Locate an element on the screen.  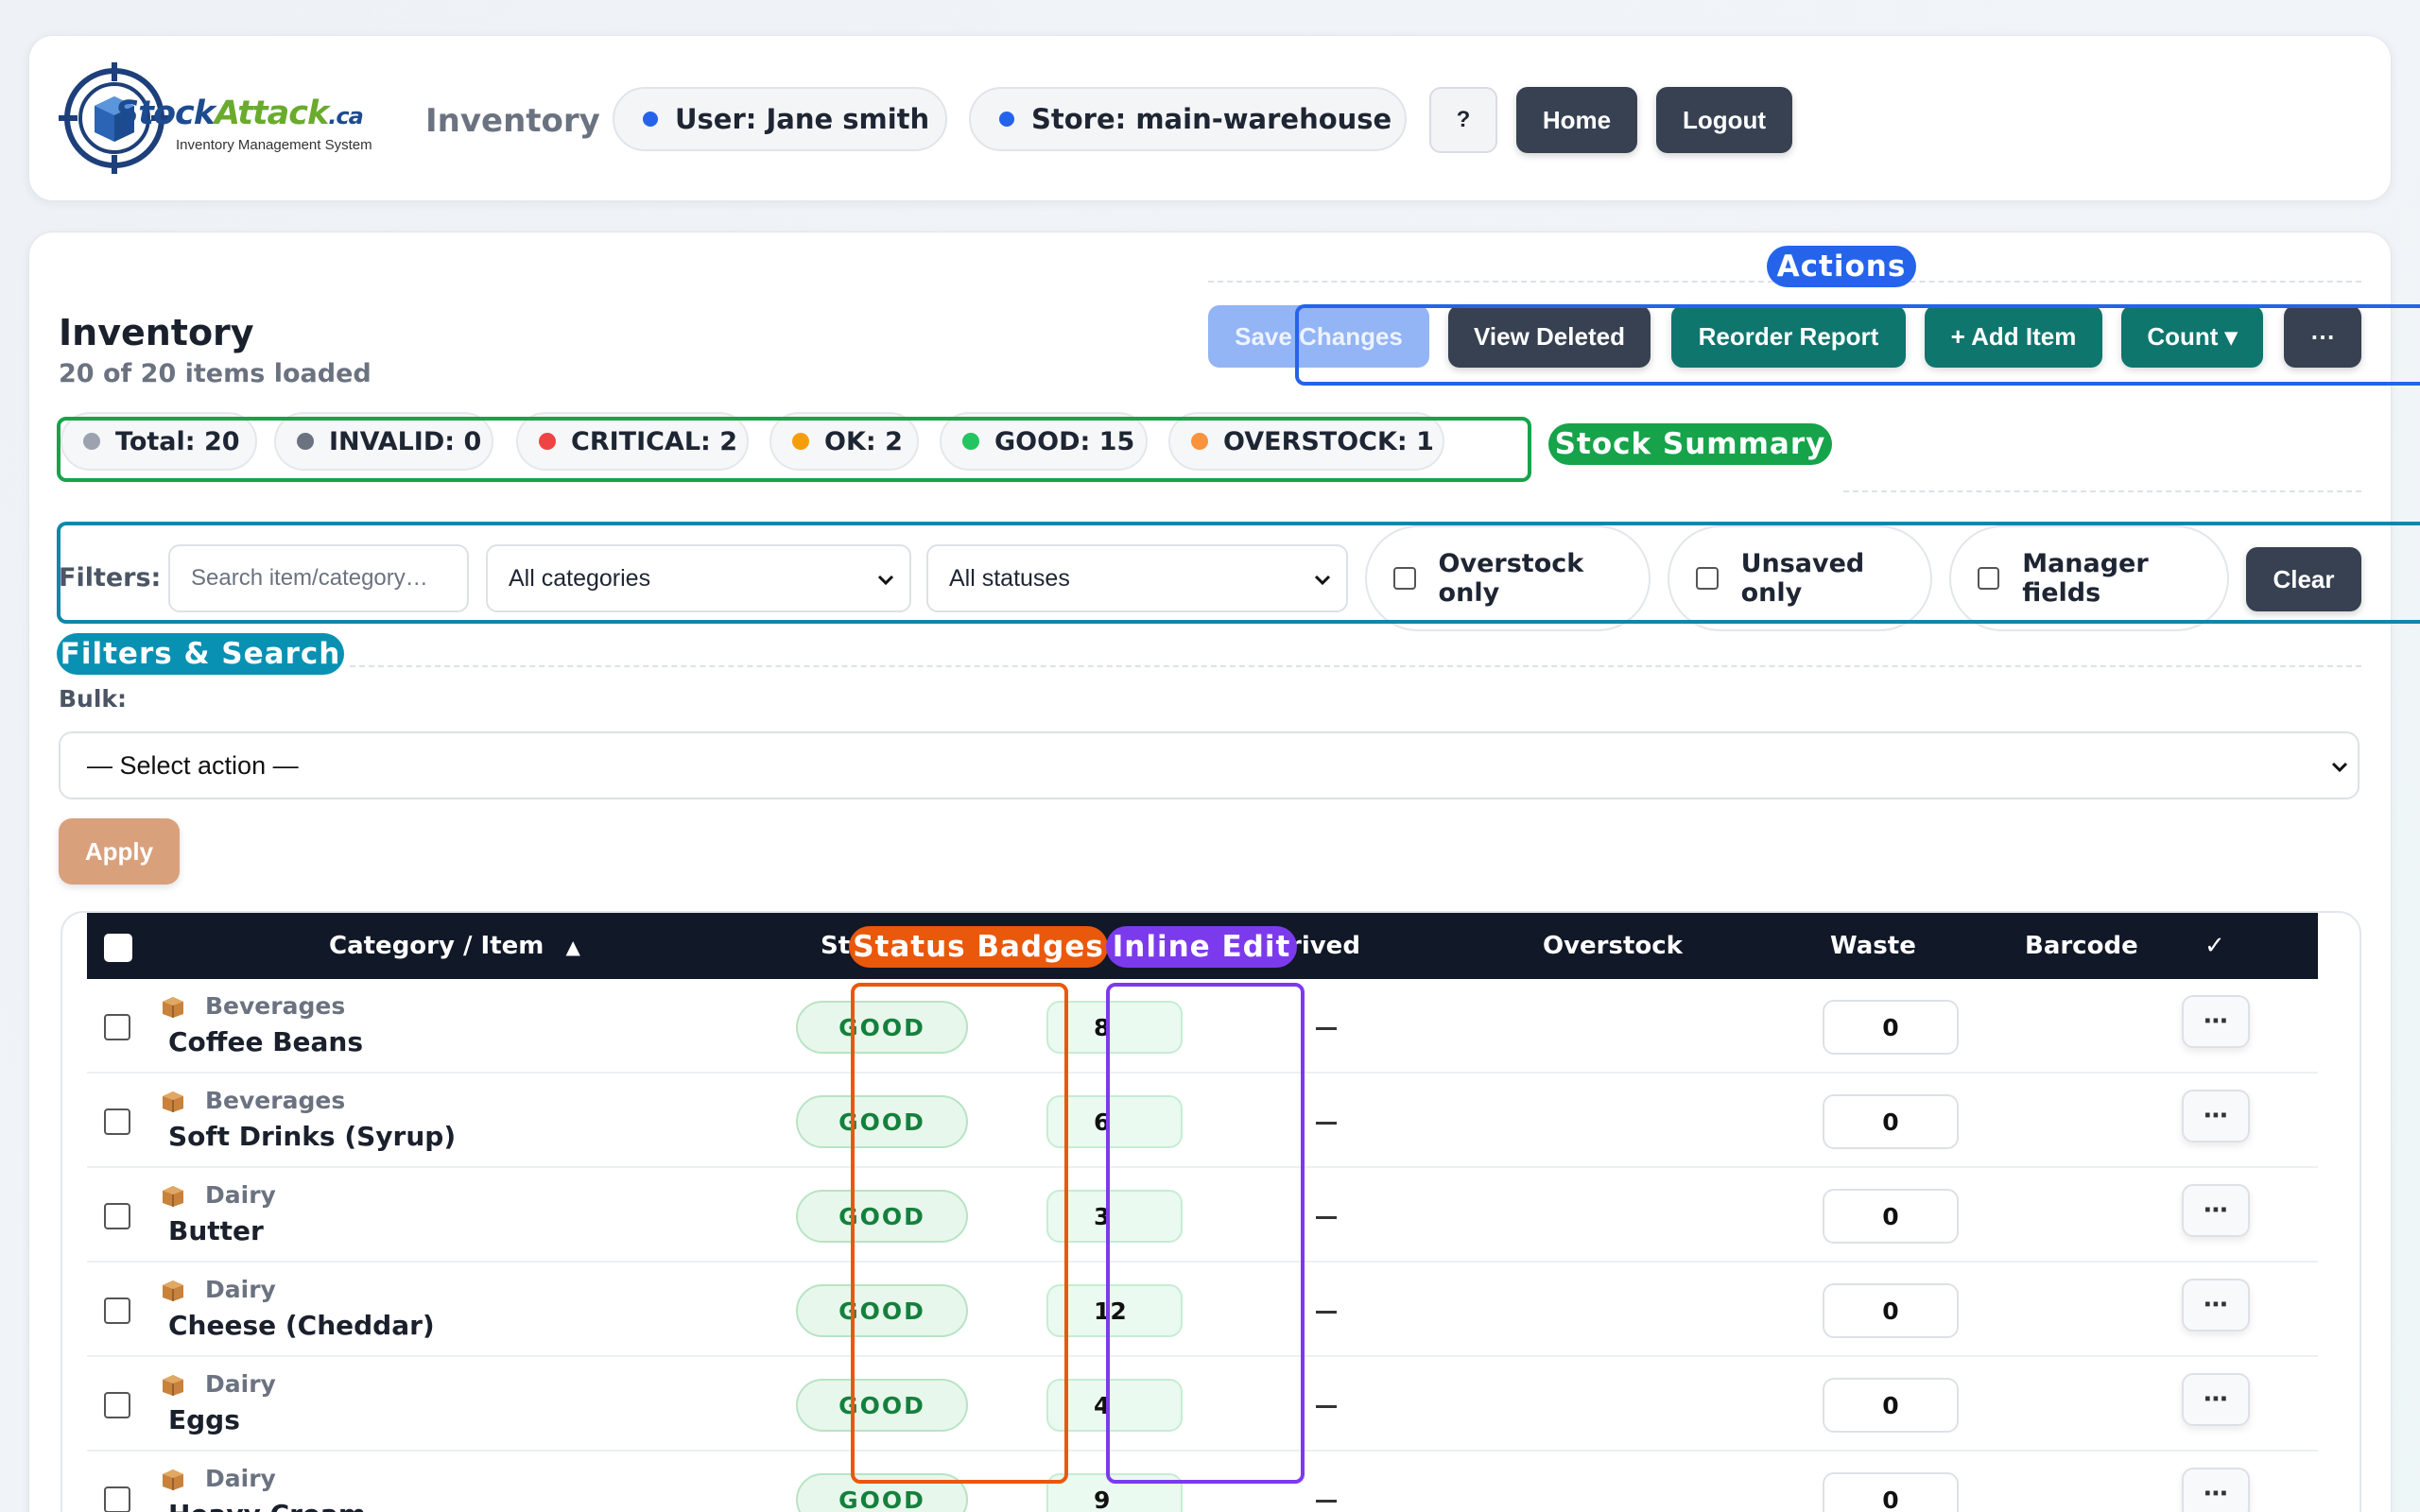
select-all-checkbox is located at coordinates (118, 948).